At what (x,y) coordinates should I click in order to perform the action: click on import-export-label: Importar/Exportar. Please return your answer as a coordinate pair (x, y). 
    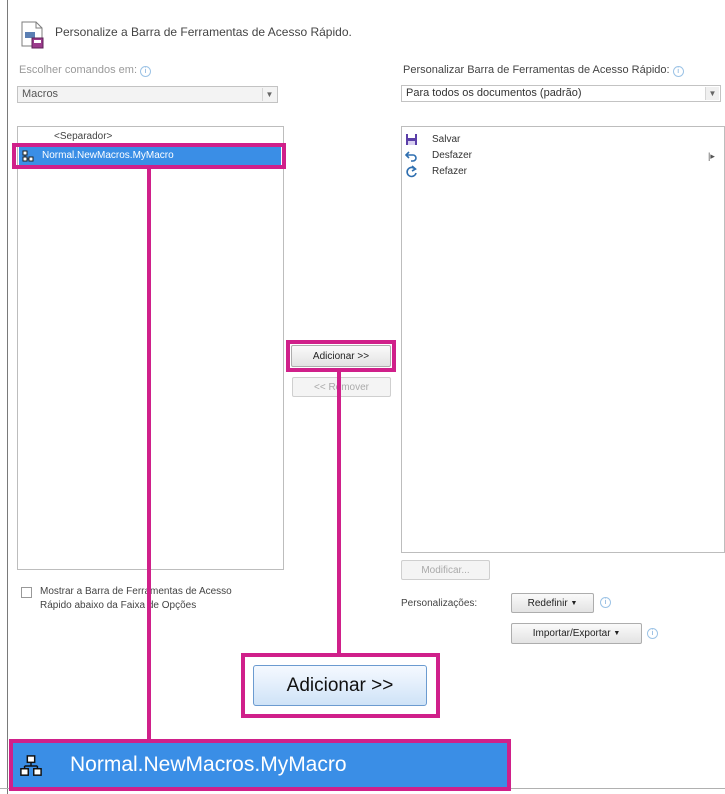
    Looking at the image, I should click on (571, 633).